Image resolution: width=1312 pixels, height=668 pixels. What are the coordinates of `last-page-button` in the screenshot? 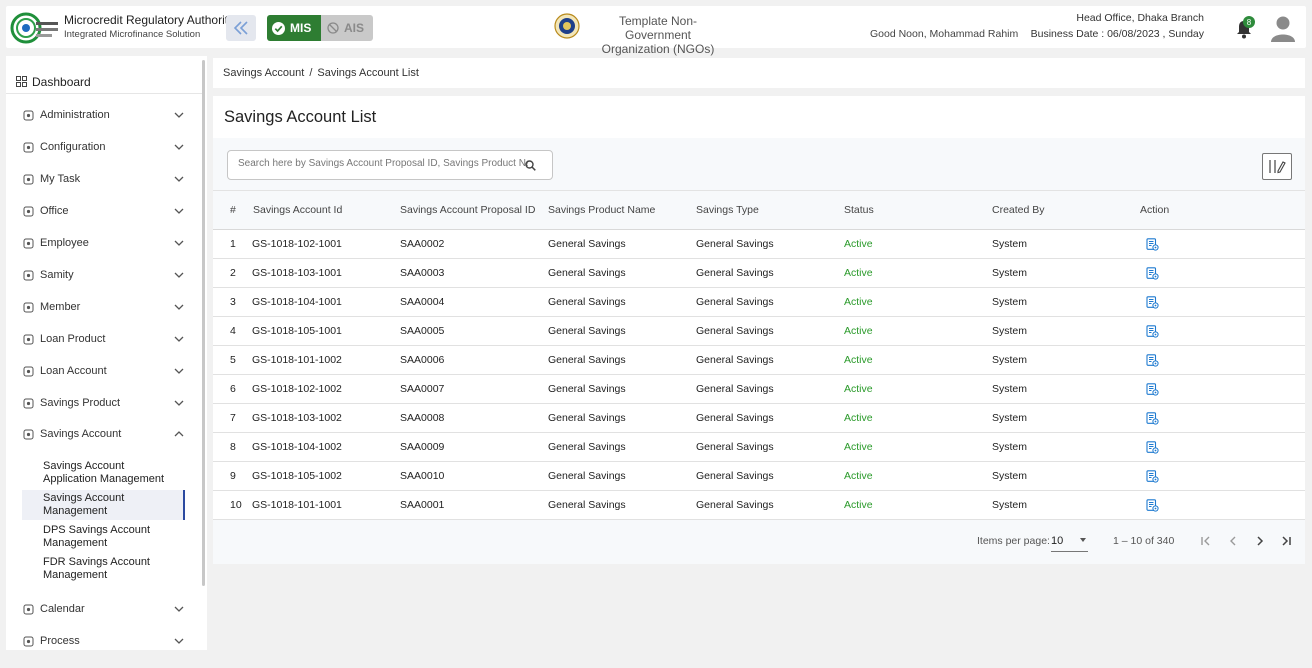 It's located at (1286, 541).